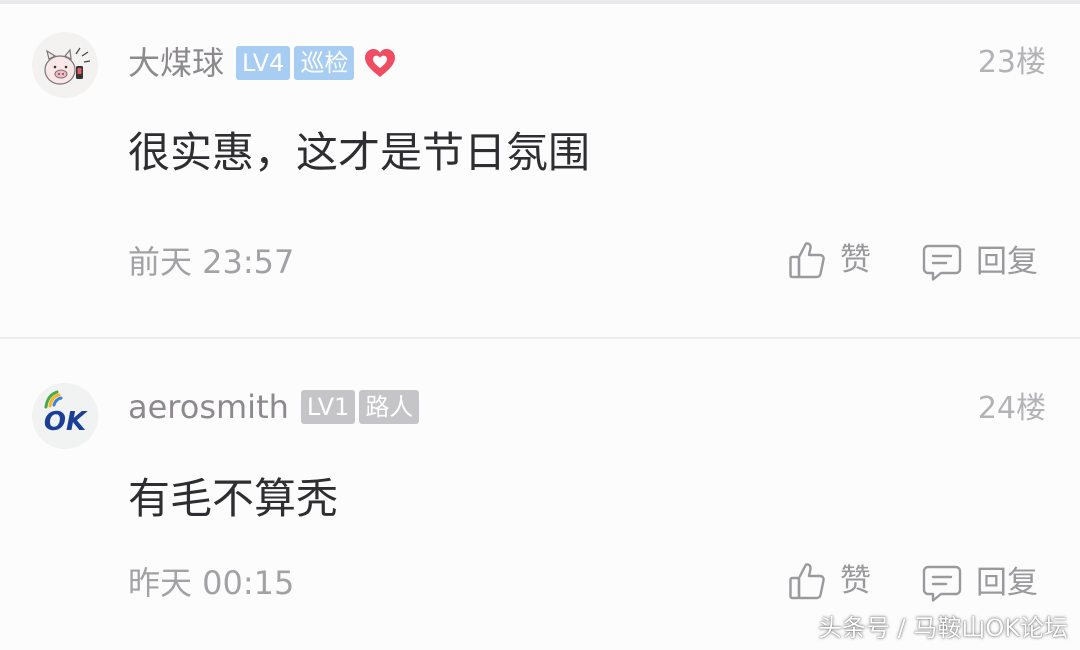 The width and height of the screenshot is (1080, 650). Describe the element at coordinates (233, 498) in the screenshot. I see `comment-text: 有毛不算秃` at that location.